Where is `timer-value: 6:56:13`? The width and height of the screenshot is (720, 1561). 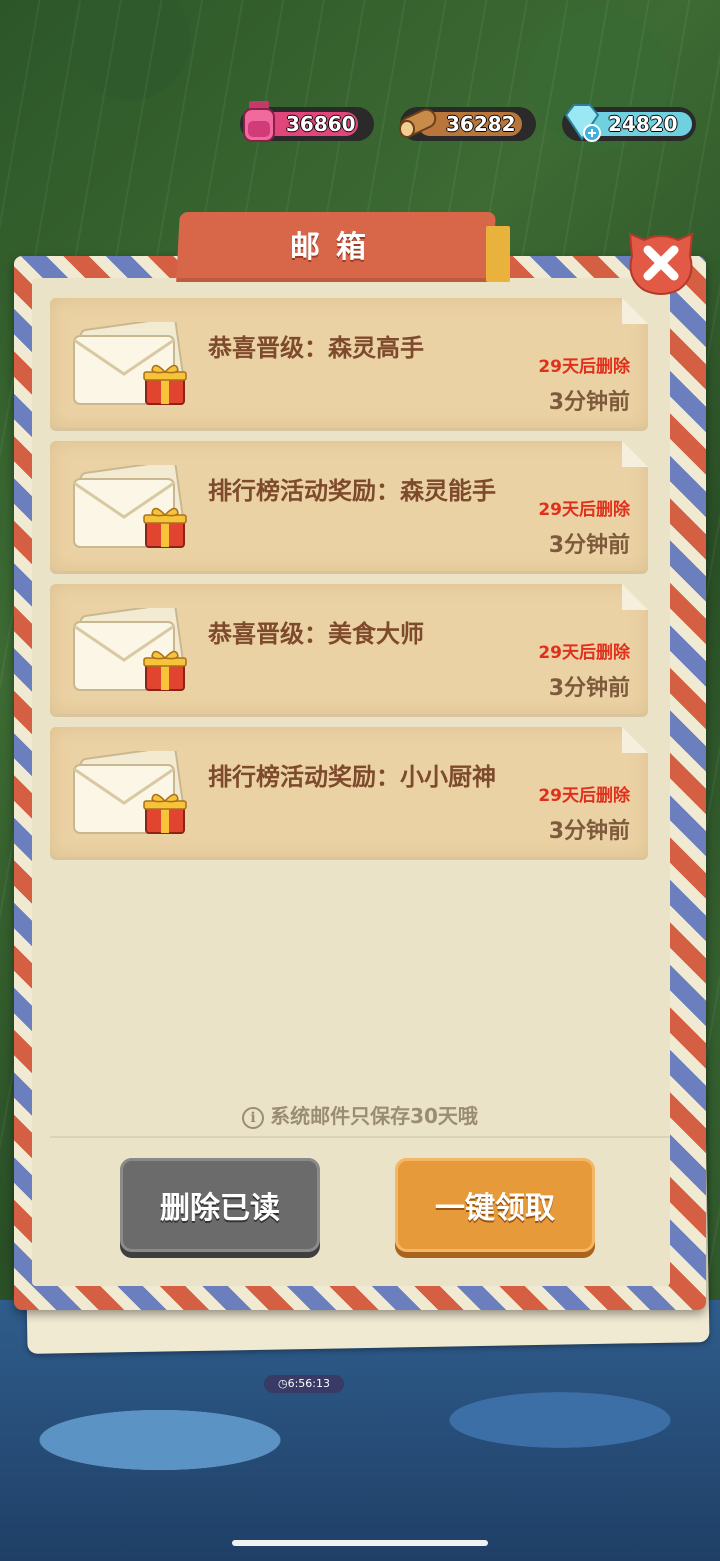
timer-value: 6:56:13 is located at coordinates (308, 1383).